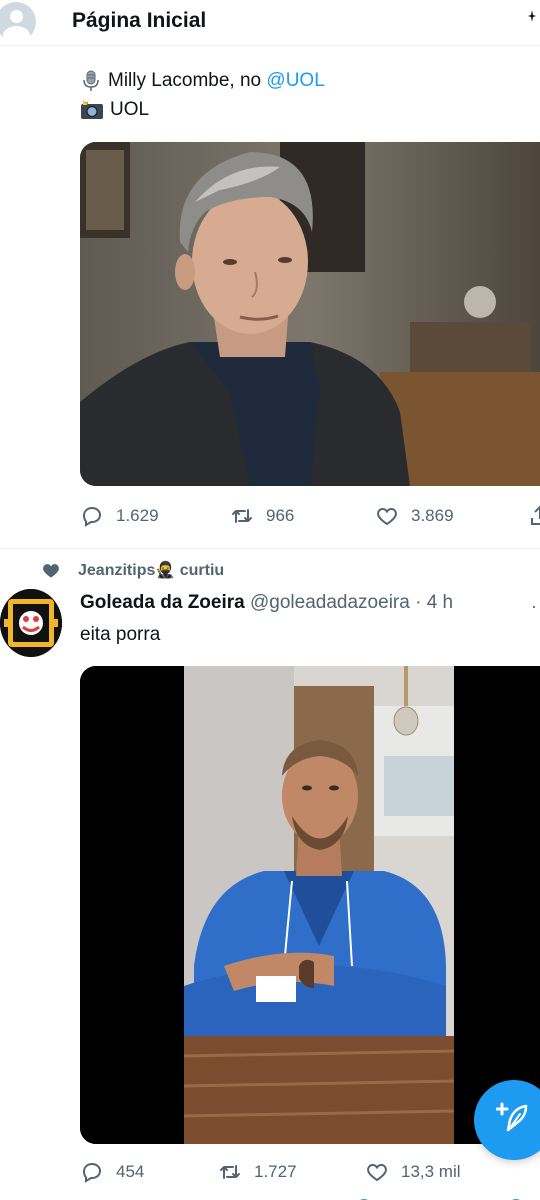 The image size is (540, 1200). I want to click on share-icon, so click(535, 515).